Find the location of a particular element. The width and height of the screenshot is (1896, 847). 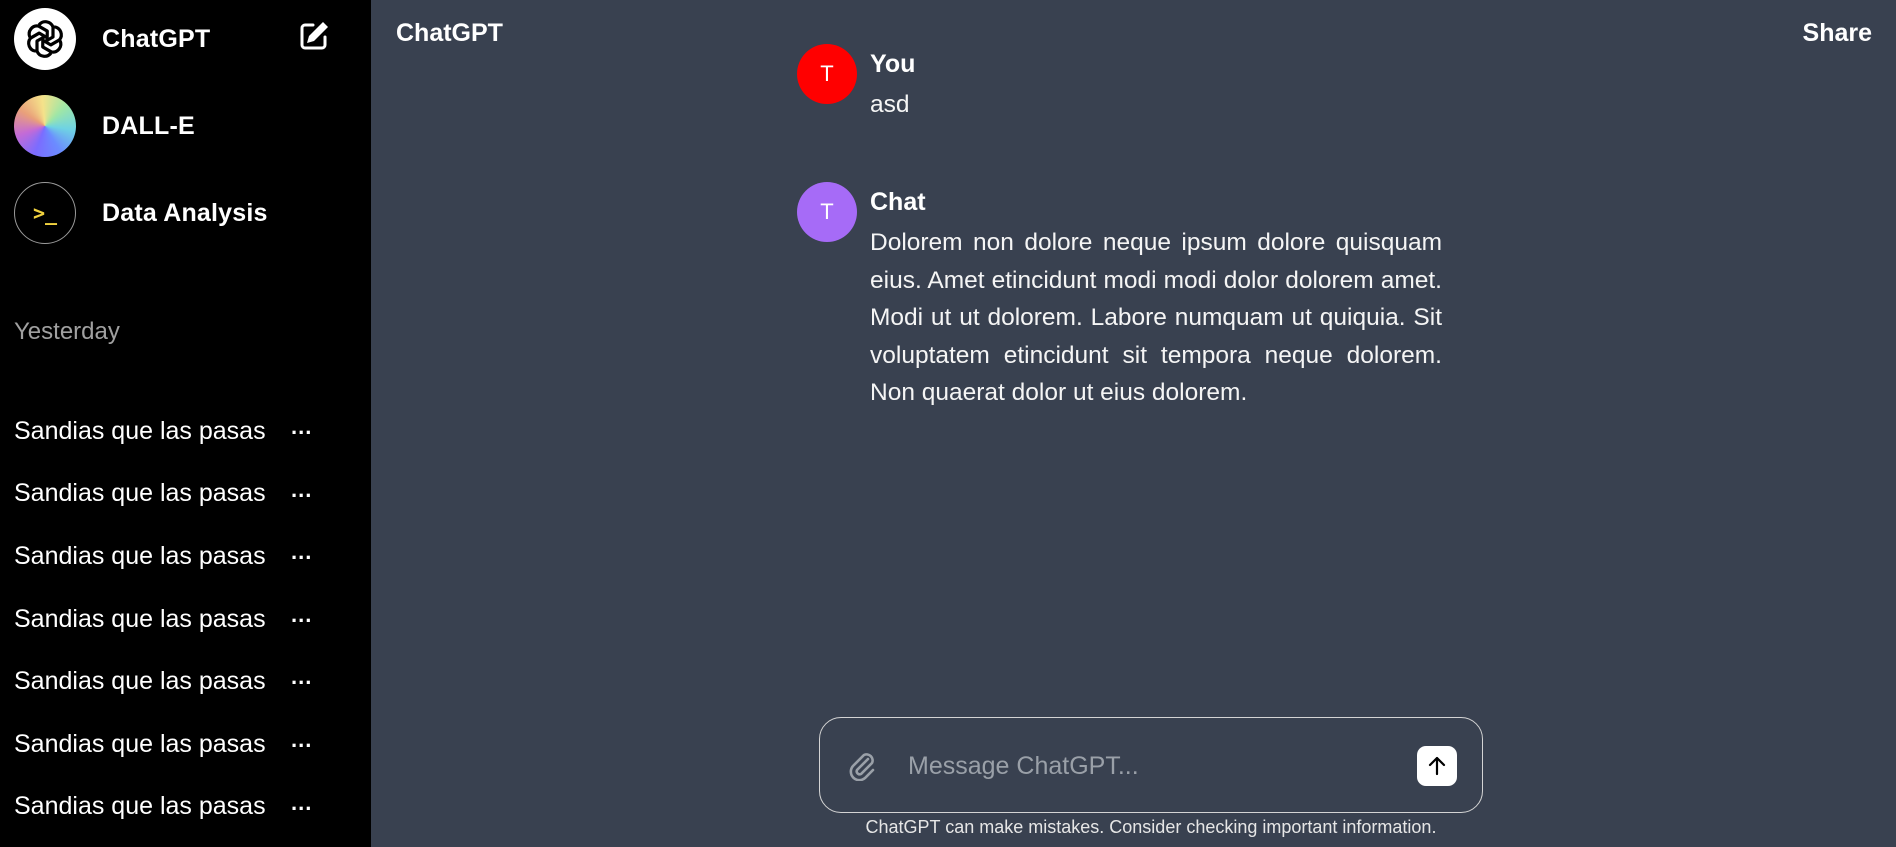

openai-logo-icon is located at coordinates (45, 39).